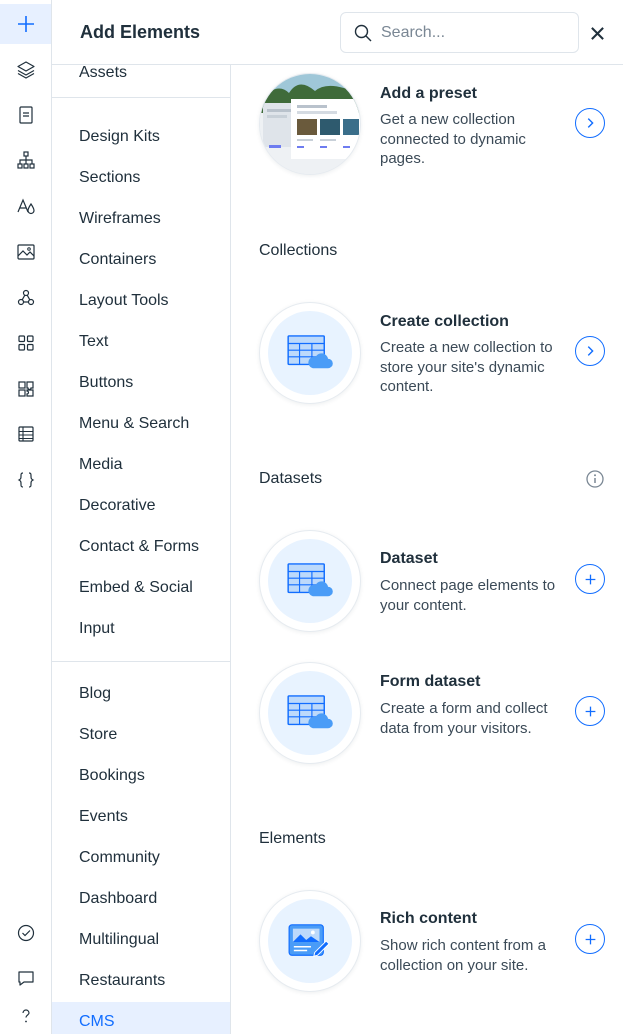 The width and height of the screenshot is (623, 1034). I want to click on category-item: Wireframes, so click(120, 219).